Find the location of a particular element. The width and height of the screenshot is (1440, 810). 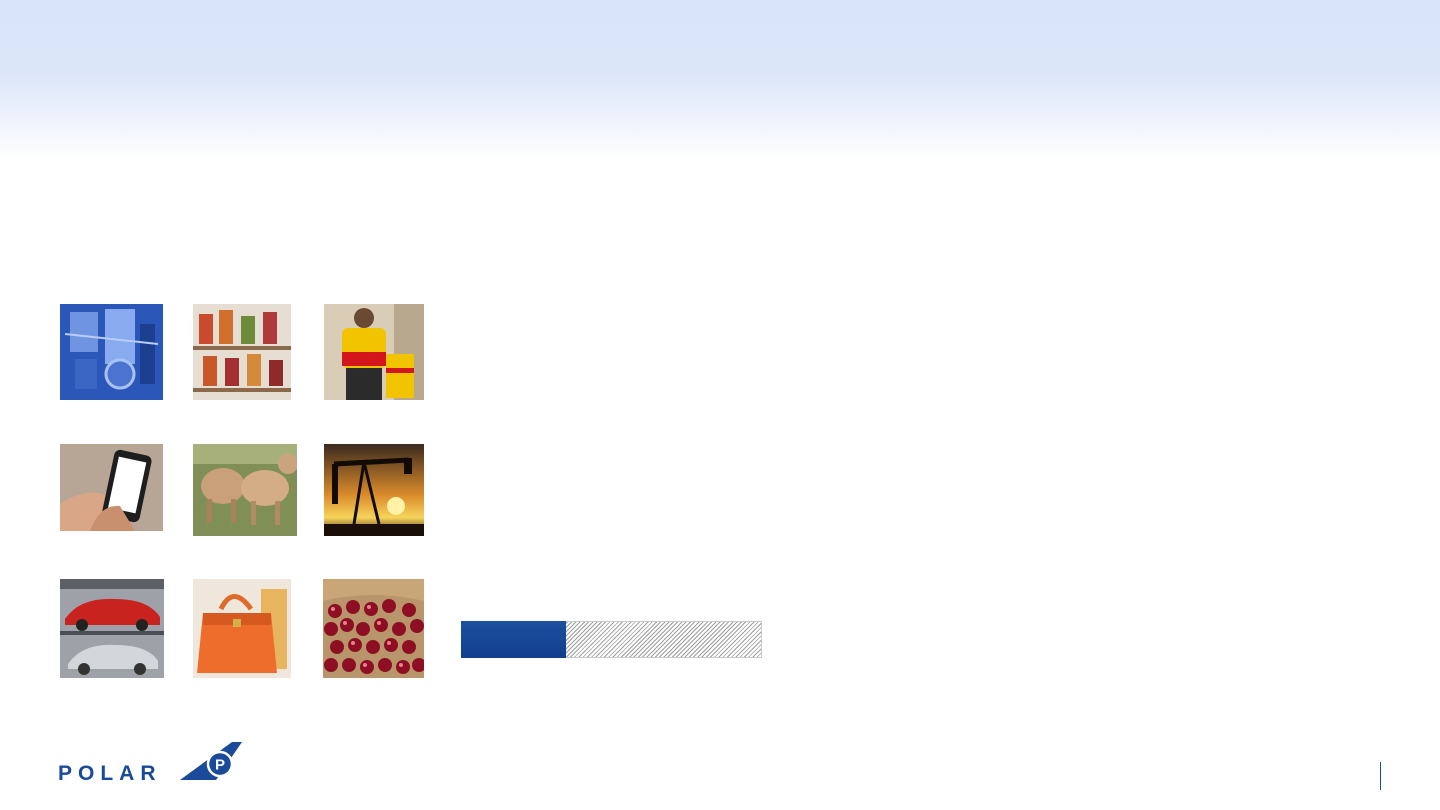

logo-emblem-icon: P is located at coordinates (211, 761).